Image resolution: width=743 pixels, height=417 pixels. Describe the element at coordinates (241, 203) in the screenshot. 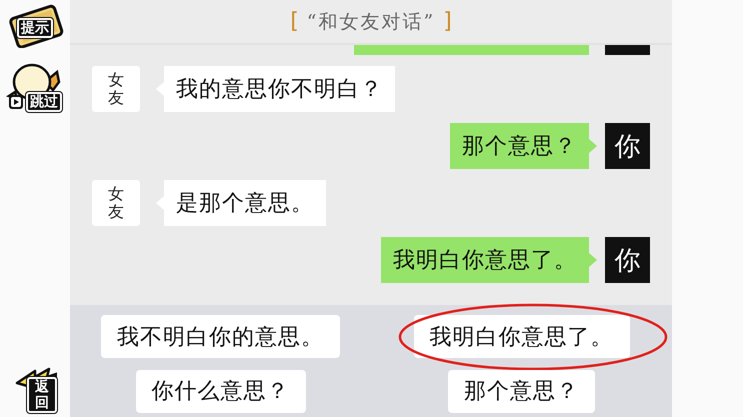

I see `message-bubble: 是那个意思。` at that location.